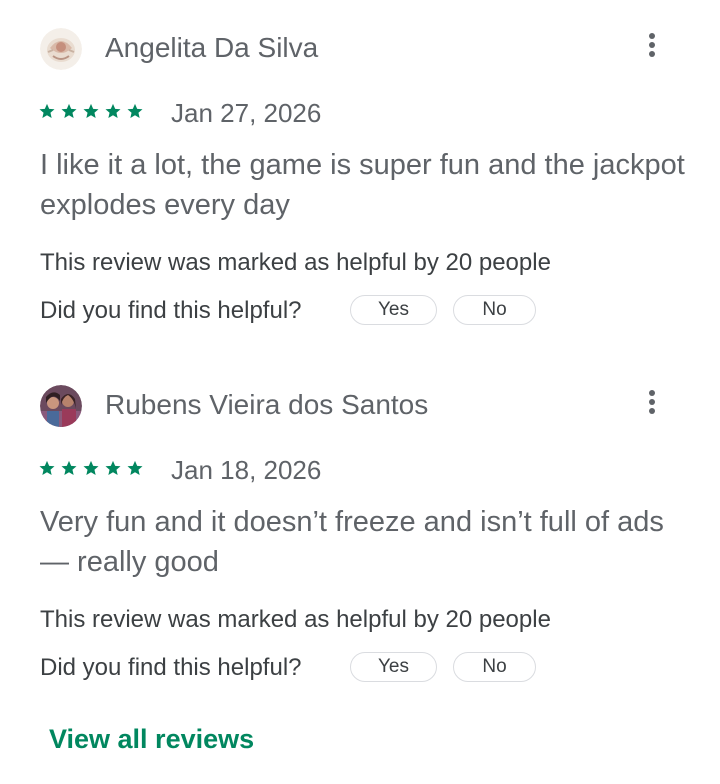 Image resolution: width=720 pixels, height=784 pixels. Describe the element at coordinates (151, 739) in the screenshot. I see `view-all-reviews-link: View all reviews` at that location.